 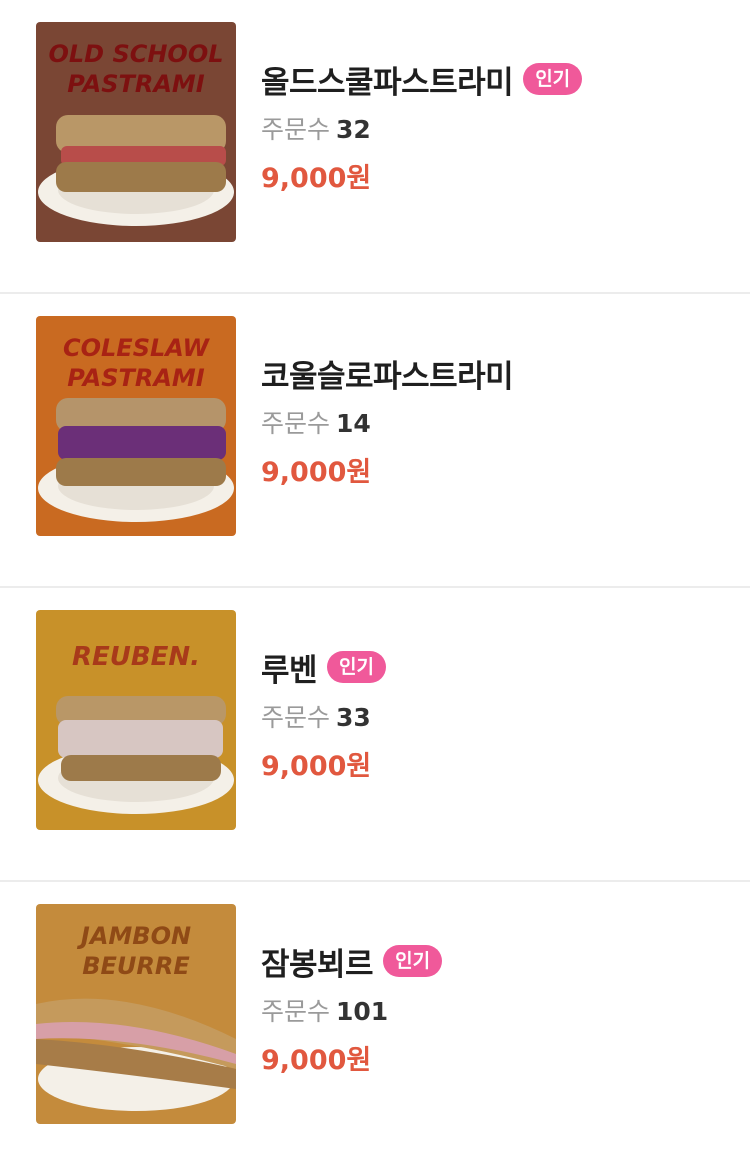 I want to click on menu-item-info: 코울슬로파스트라미 주문수 14 9,000원, so click(x=387, y=422).